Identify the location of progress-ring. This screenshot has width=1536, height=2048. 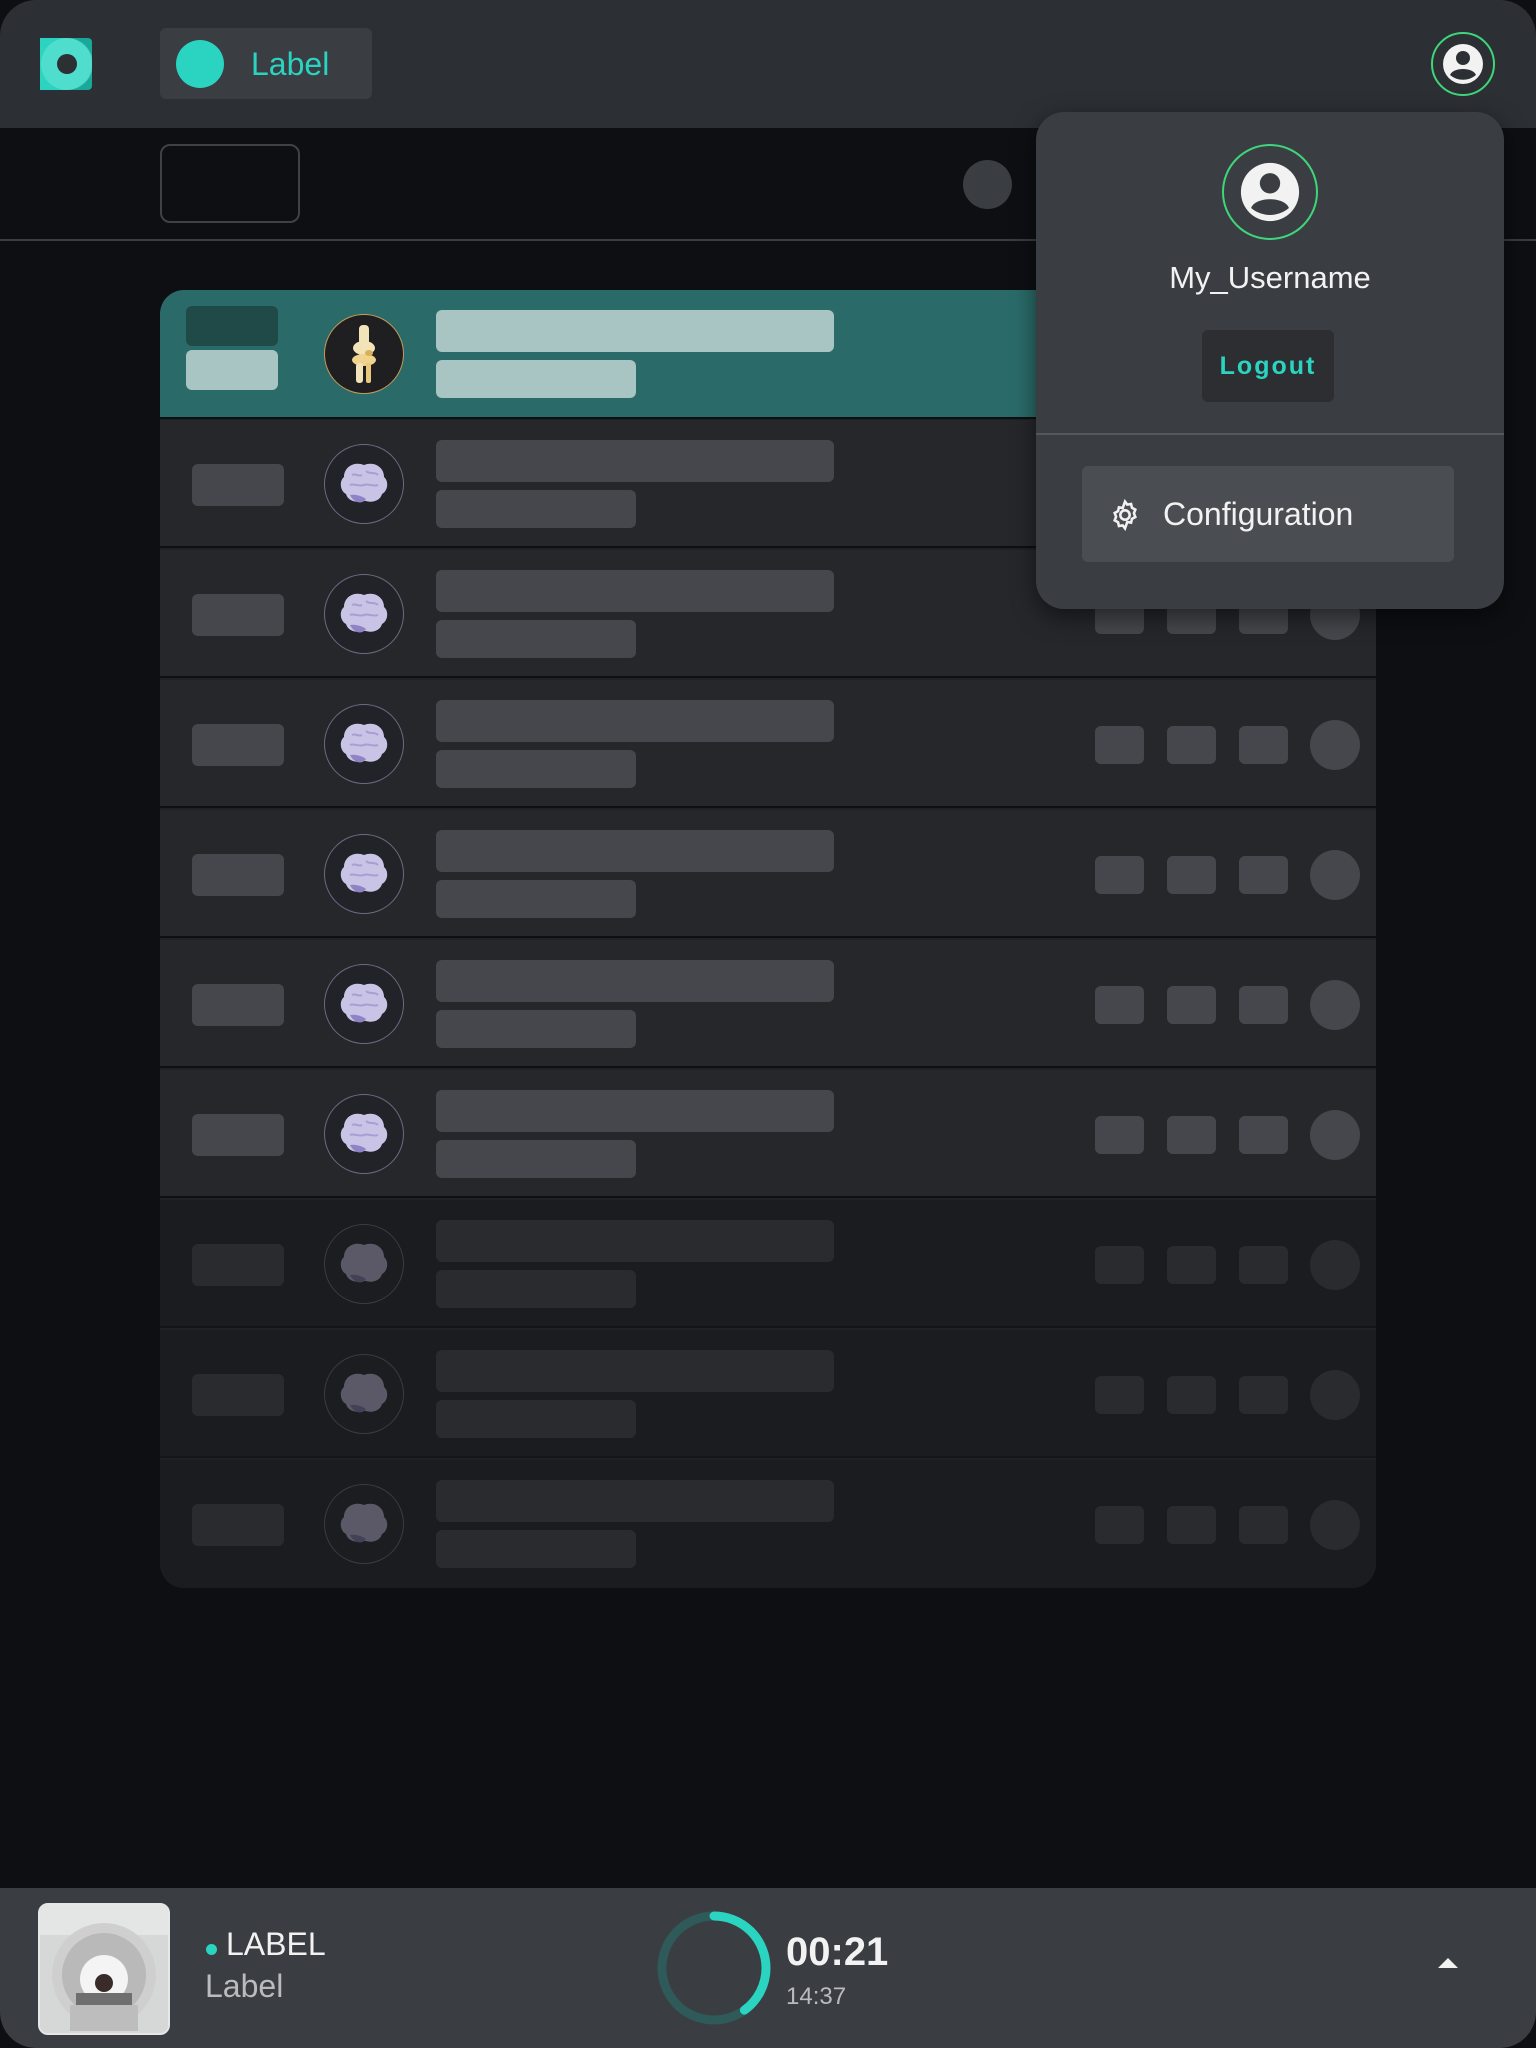
(714, 1968).